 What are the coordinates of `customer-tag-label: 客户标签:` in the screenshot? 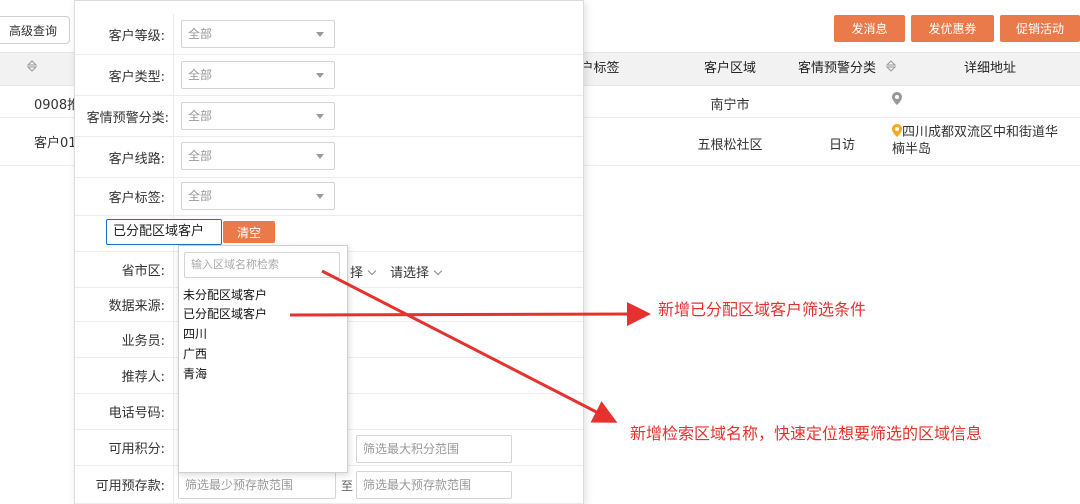 It's located at (124, 196).